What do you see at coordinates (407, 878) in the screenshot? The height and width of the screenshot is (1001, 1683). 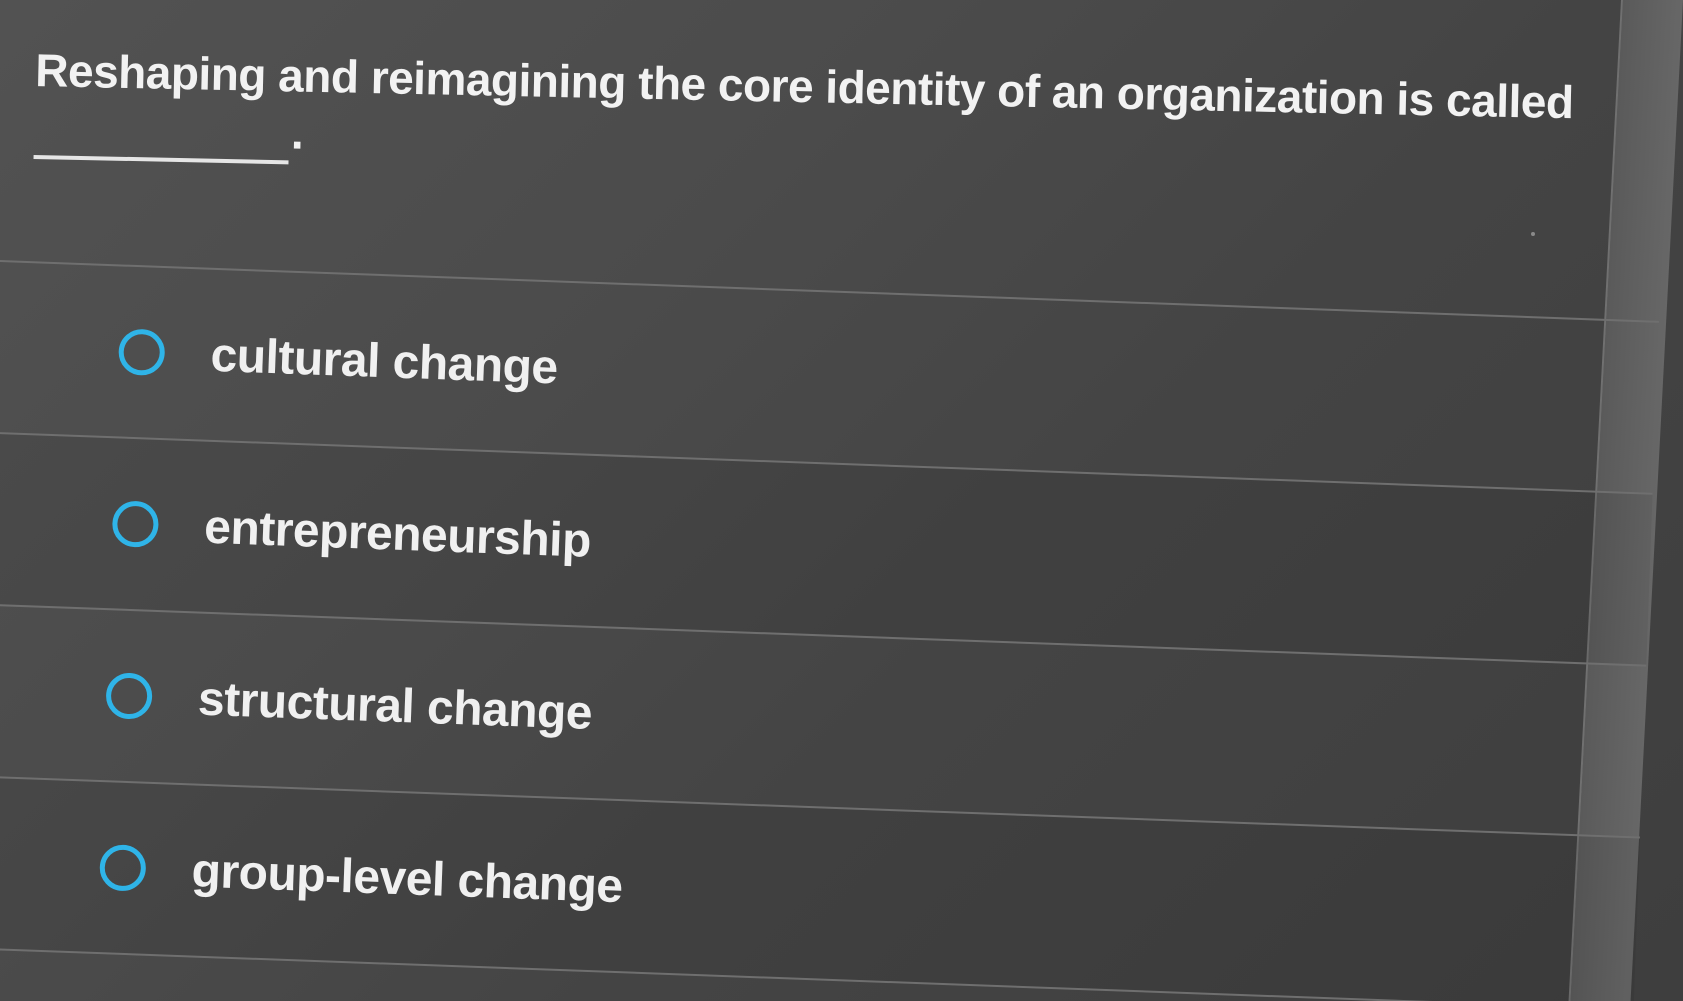 I see `option-label: group-level change` at bounding box center [407, 878].